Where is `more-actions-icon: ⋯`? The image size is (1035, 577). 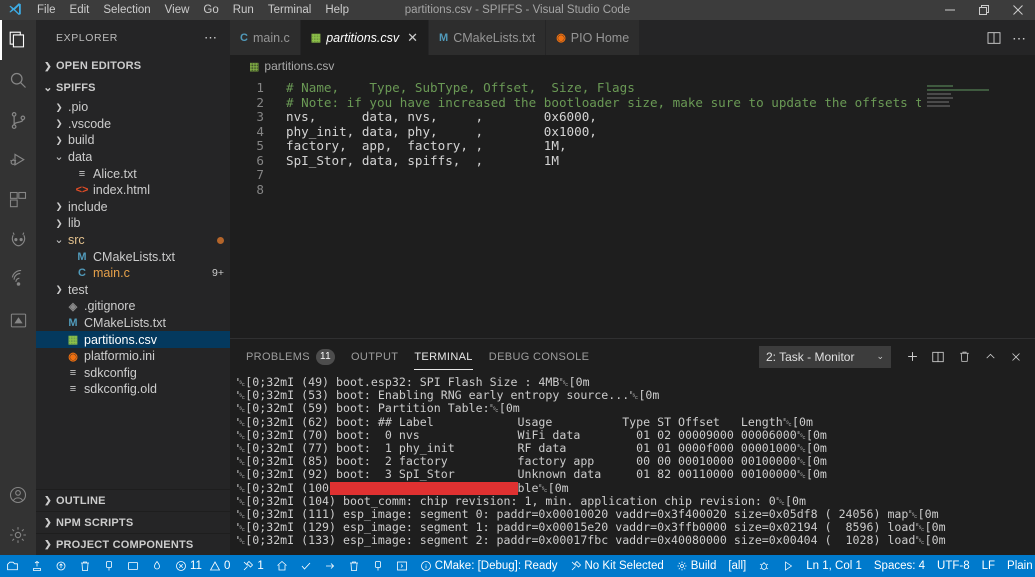
more-actions-icon: ⋯ is located at coordinates (1019, 38).